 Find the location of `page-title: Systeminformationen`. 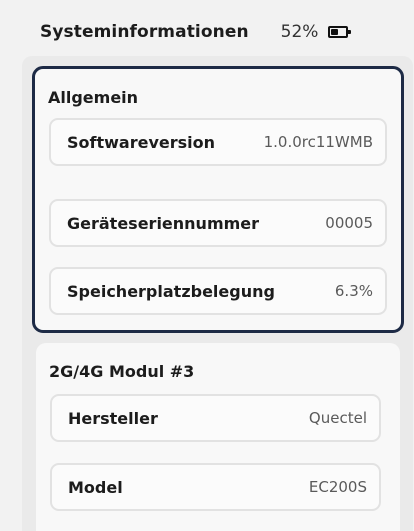

page-title: Systeminformationen is located at coordinates (144, 32).